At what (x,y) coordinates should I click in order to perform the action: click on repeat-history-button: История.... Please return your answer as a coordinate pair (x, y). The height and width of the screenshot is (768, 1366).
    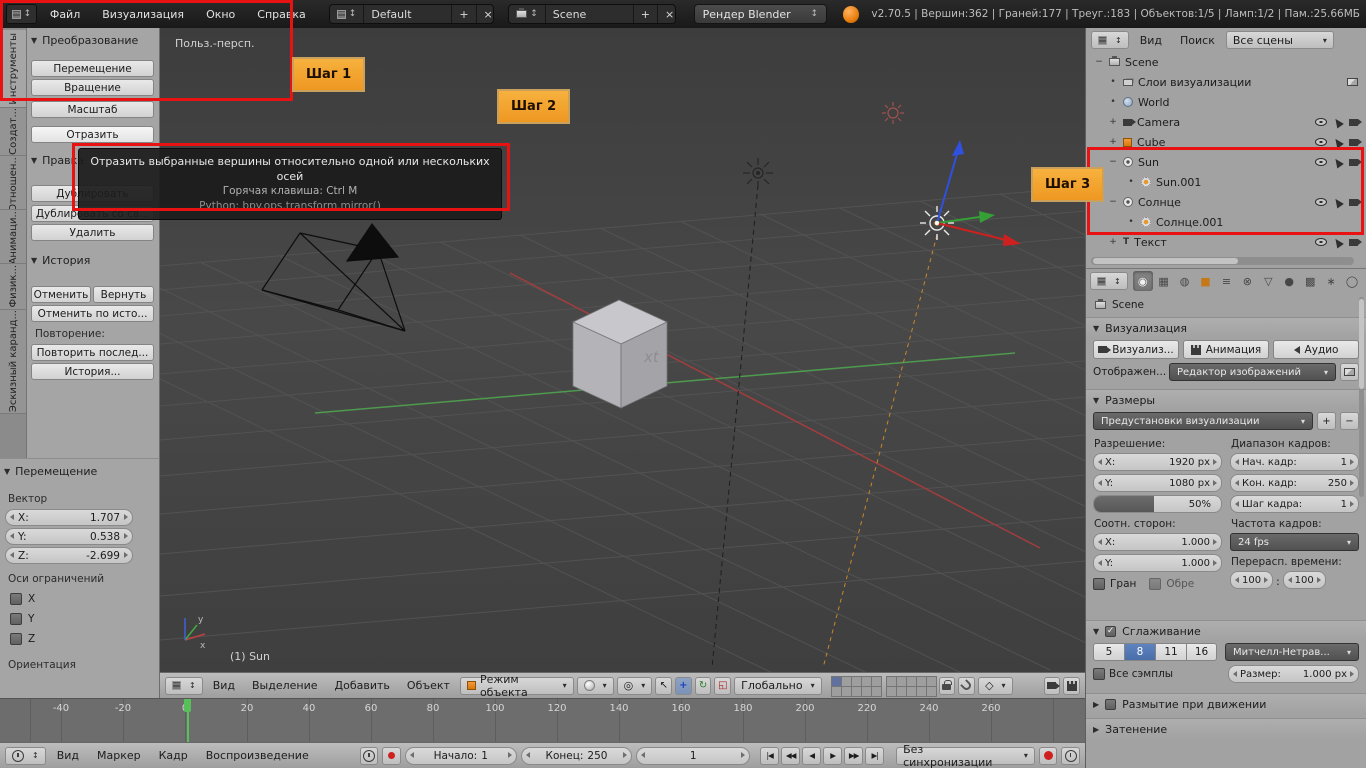
    Looking at the image, I should click on (92, 371).